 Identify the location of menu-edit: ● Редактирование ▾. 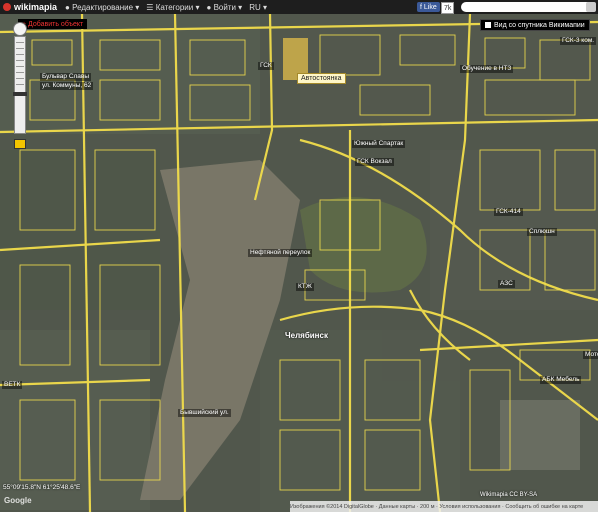
(102, 7).